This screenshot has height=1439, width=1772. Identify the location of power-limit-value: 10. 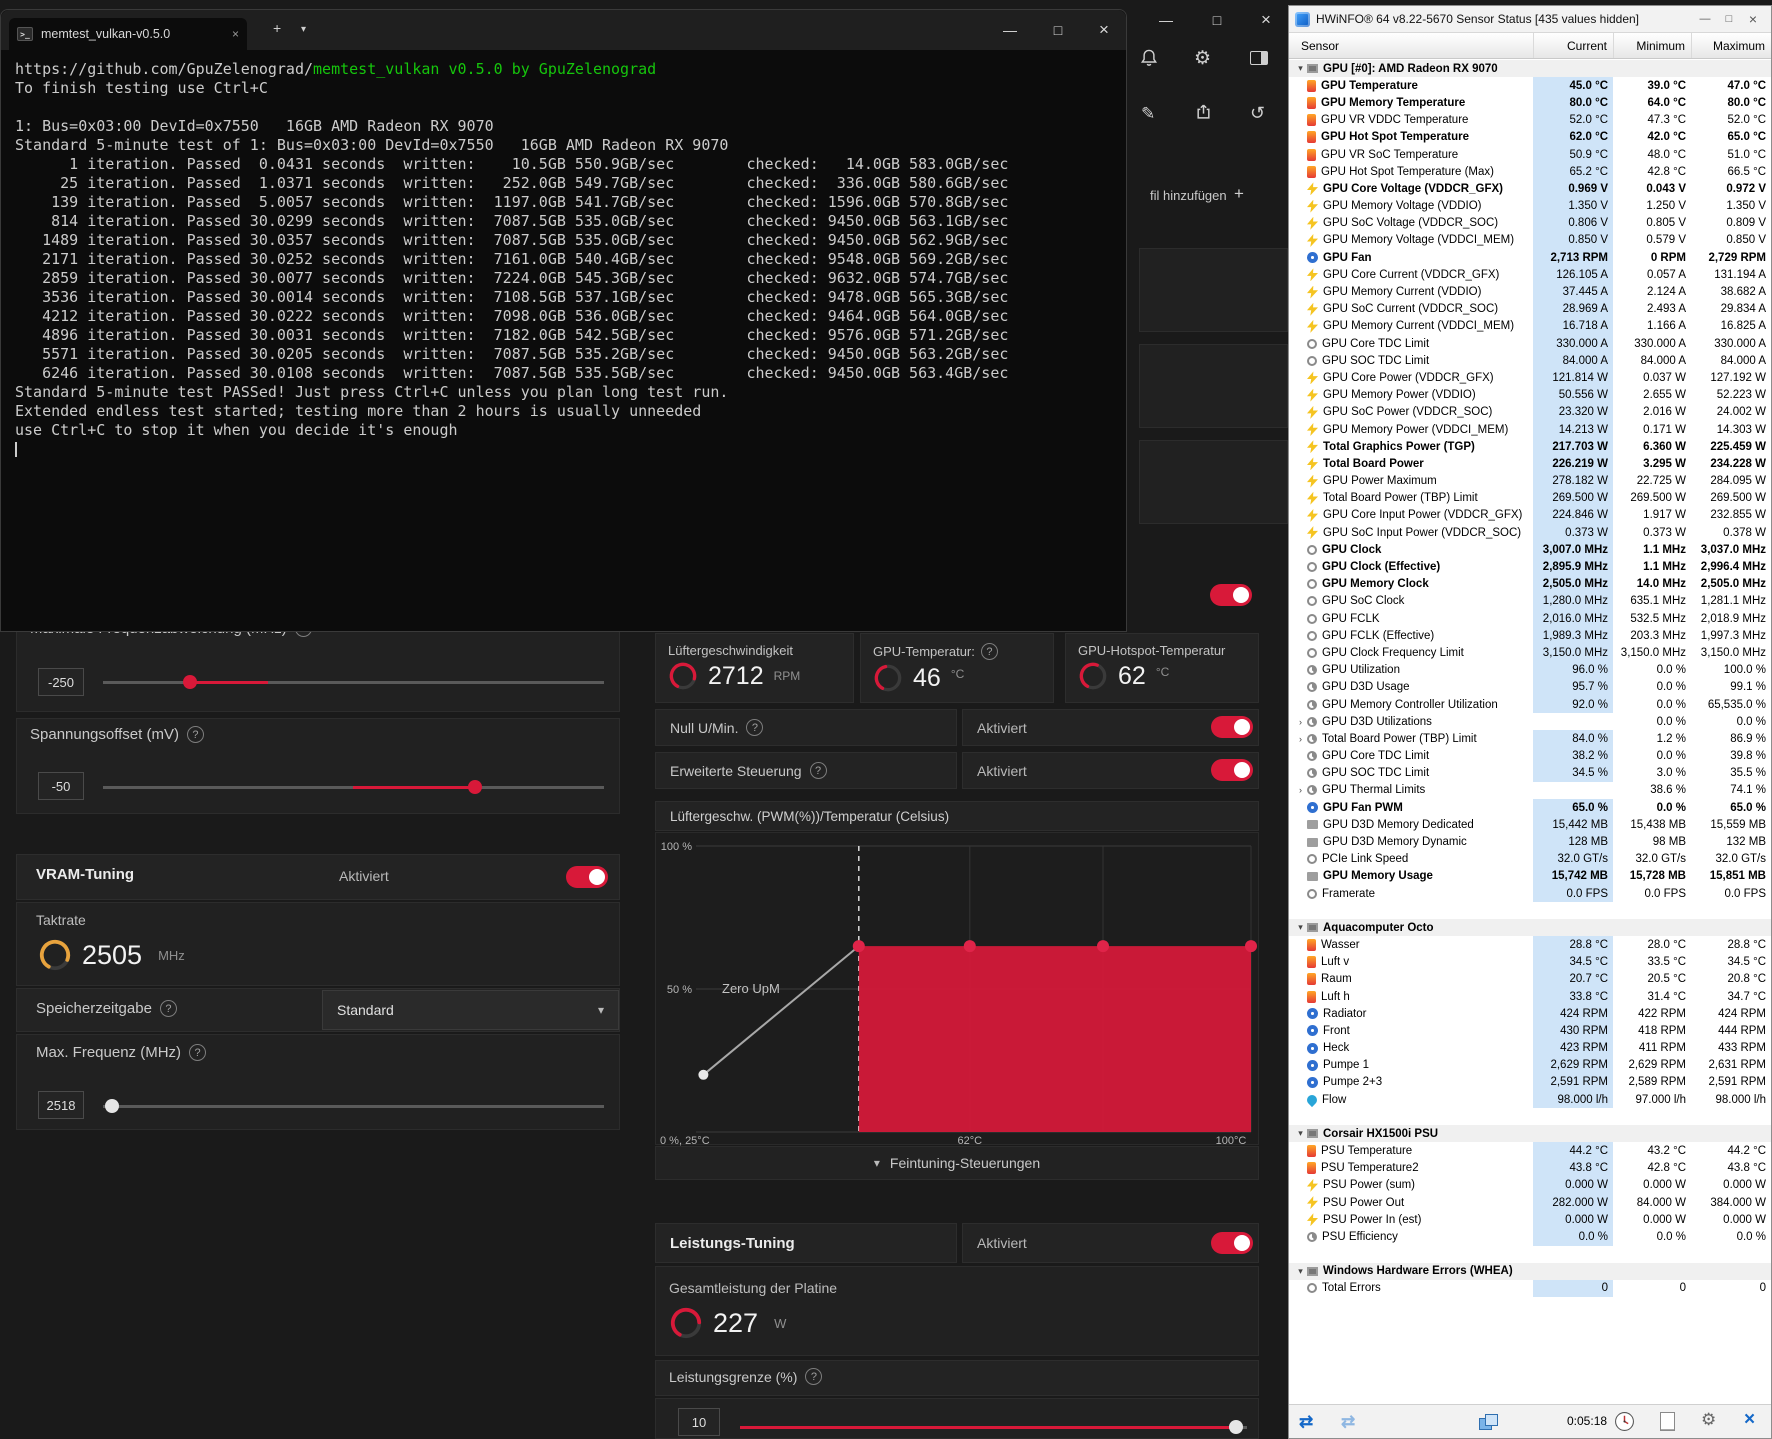
(699, 1422).